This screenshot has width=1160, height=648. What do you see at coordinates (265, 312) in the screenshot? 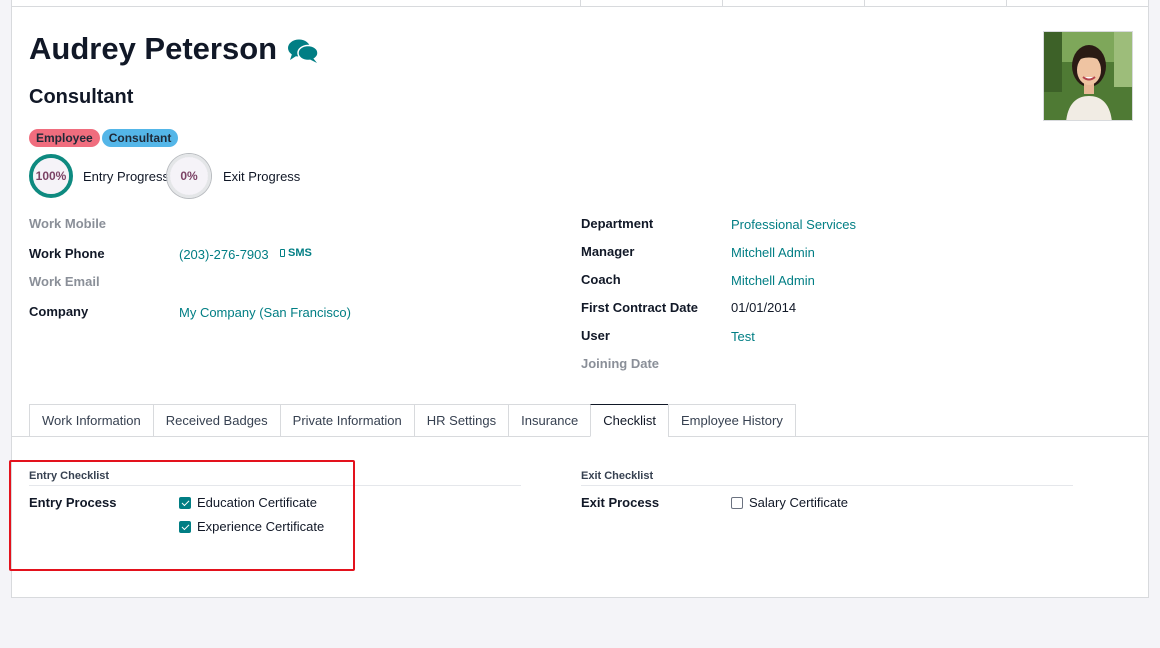
I see `company-field: My Company (San Francisco)` at bounding box center [265, 312].